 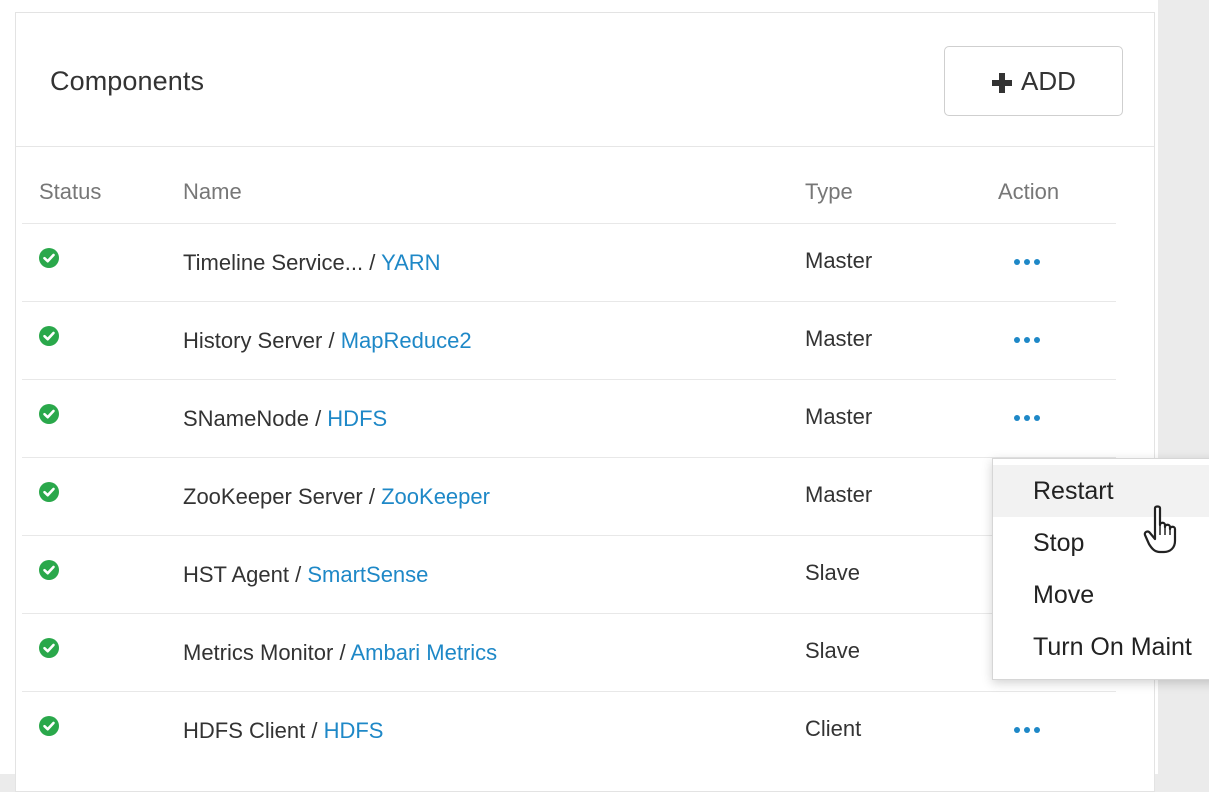 What do you see at coordinates (367, 574) in the screenshot?
I see `service-link: SmartSense` at bounding box center [367, 574].